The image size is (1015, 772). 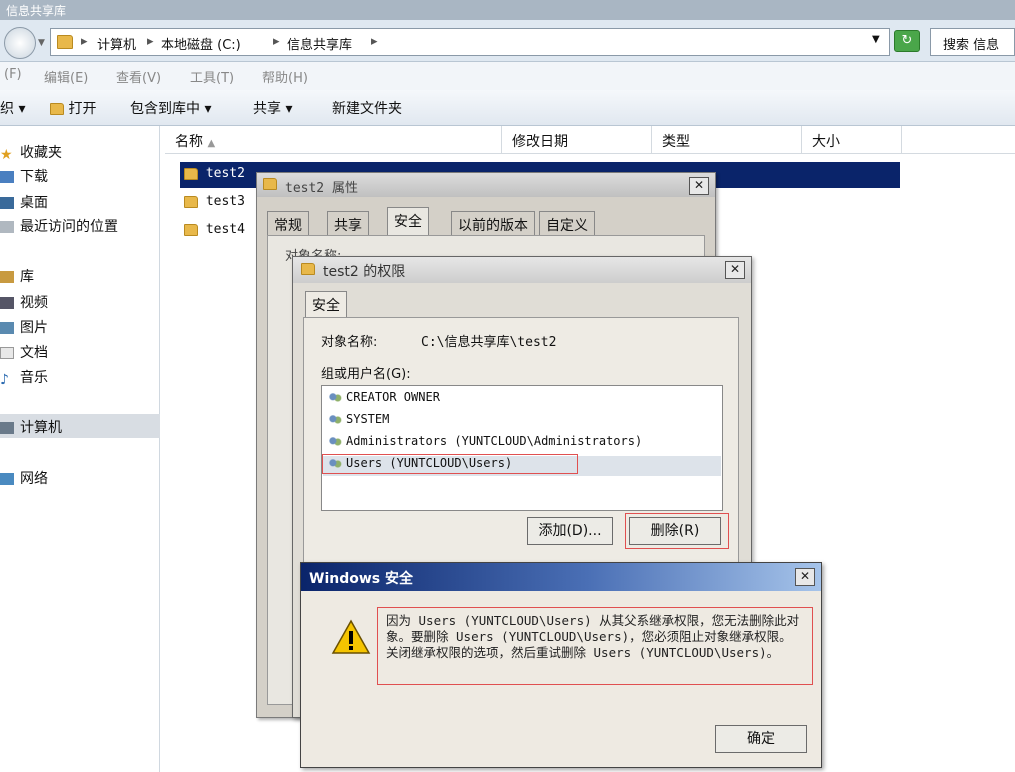 What do you see at coordinates (7, 353) in the screenshot?
I see `document-icon` at bounding box center [7, 353].